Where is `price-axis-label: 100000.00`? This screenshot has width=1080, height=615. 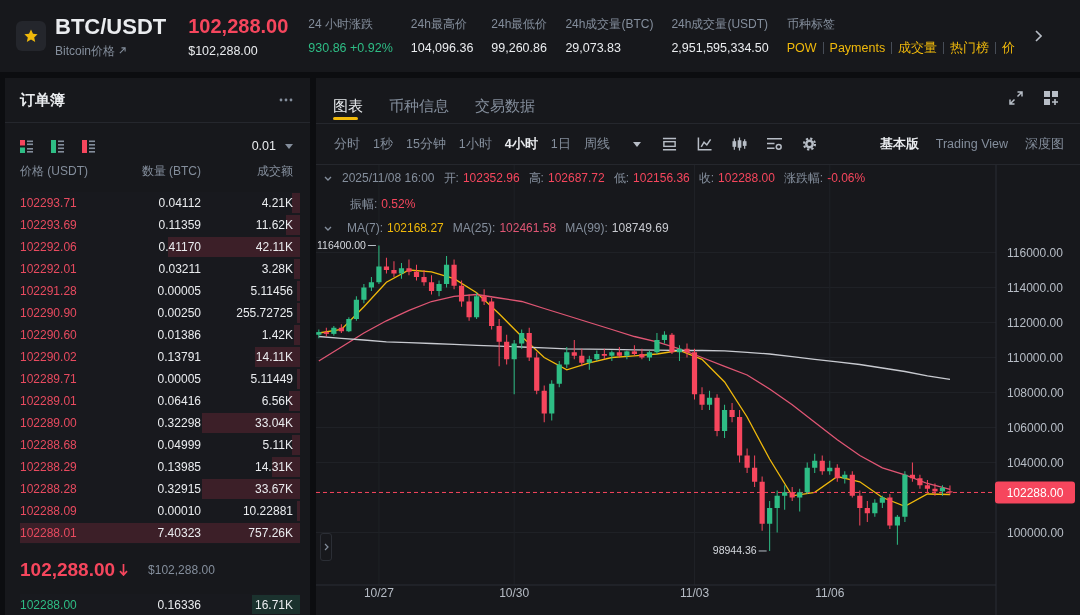 price-axis-label: 100000.00 is located at coordinates (1035, 533).